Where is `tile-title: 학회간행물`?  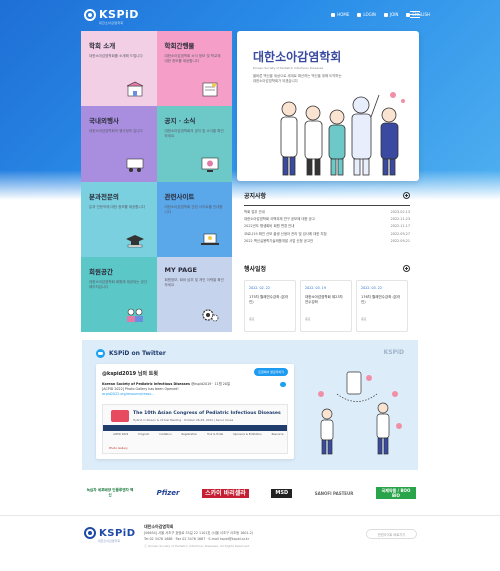 tile-title: 학회간행물 is located at coordinates (179, 46).